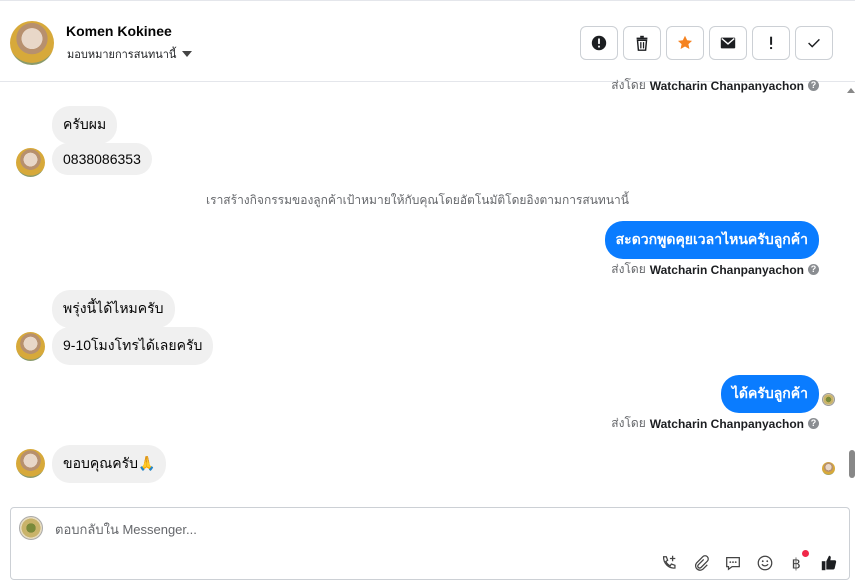  What do you see at coordinates (187, 54) in the screenshot?
I see `caret-down-icon` at bounding box center [187, 54].